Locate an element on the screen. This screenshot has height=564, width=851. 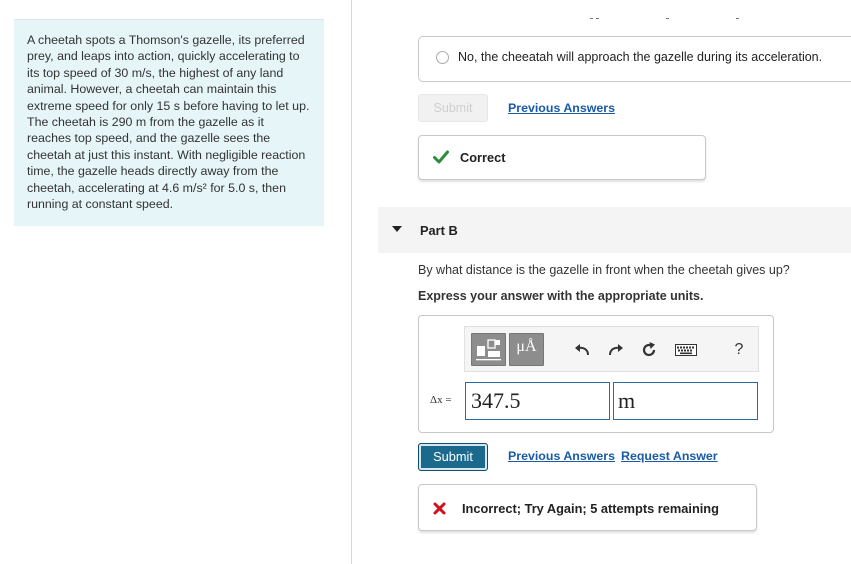
collapse-triangle-icon is located at coordinates (397, 229).